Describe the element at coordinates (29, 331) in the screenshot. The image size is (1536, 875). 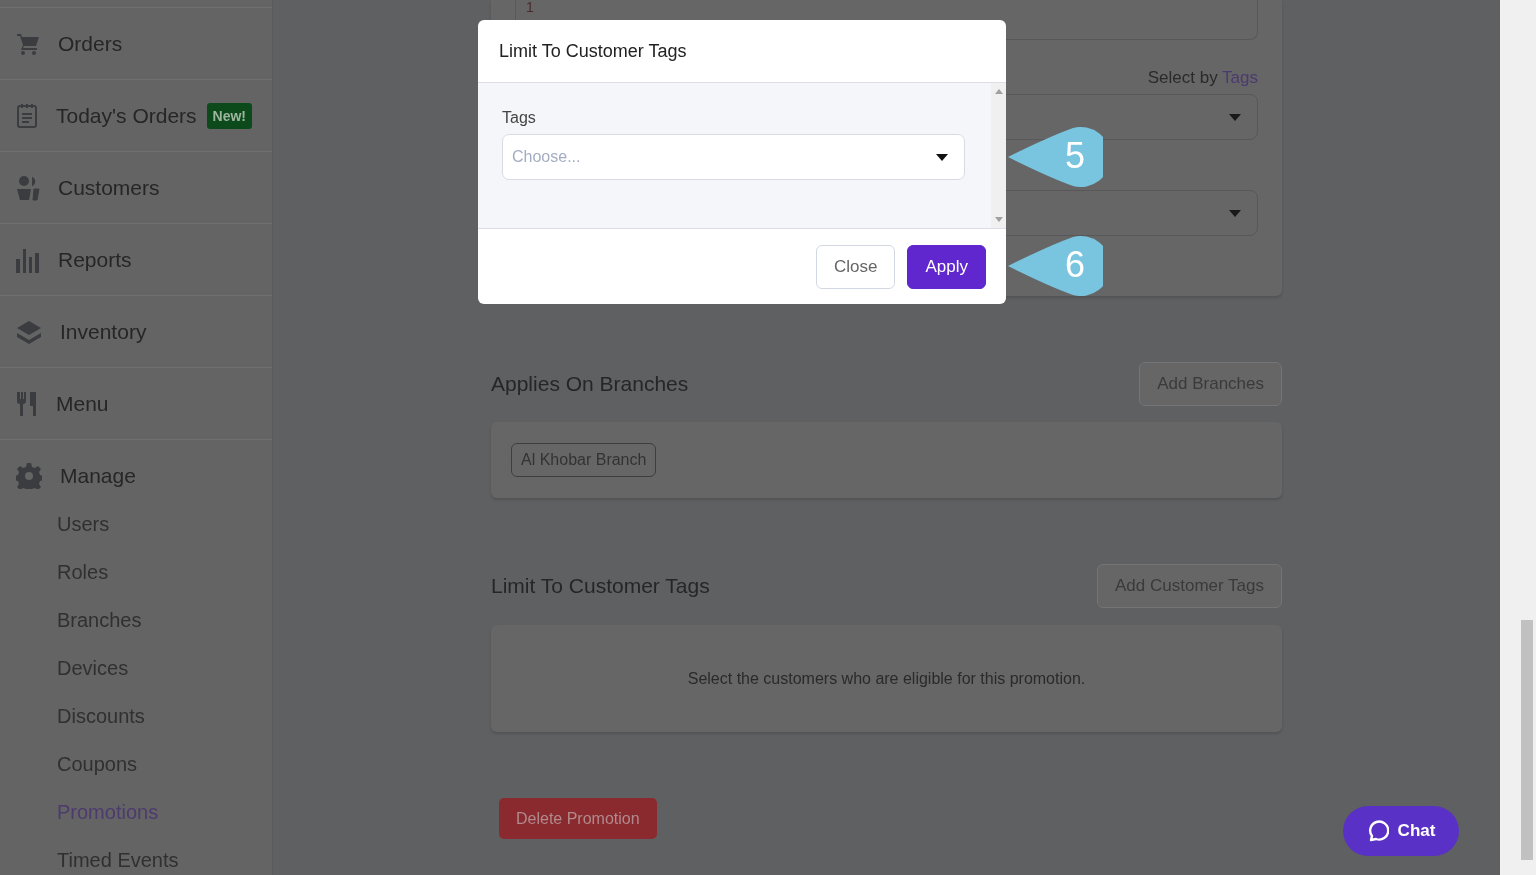
I see `layers-icon` at that location.